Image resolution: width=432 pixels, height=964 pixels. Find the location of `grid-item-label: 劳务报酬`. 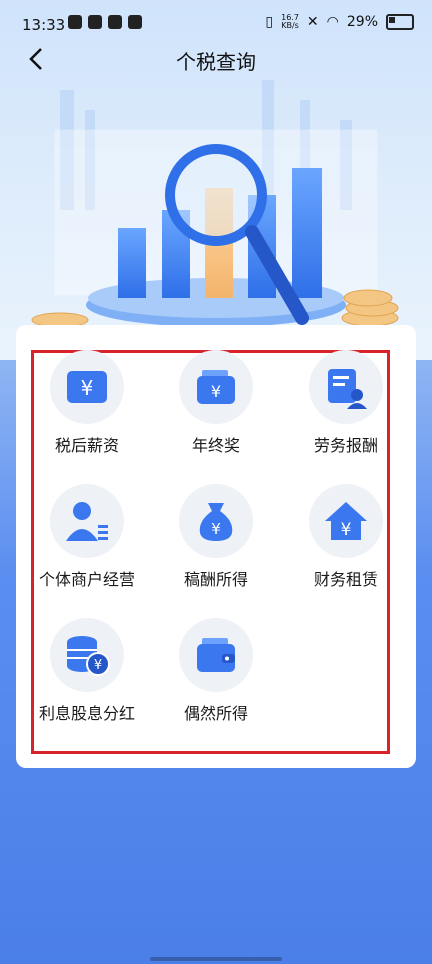

grid-item-label: 劳务报酬 is located at coordinates (345, 445).